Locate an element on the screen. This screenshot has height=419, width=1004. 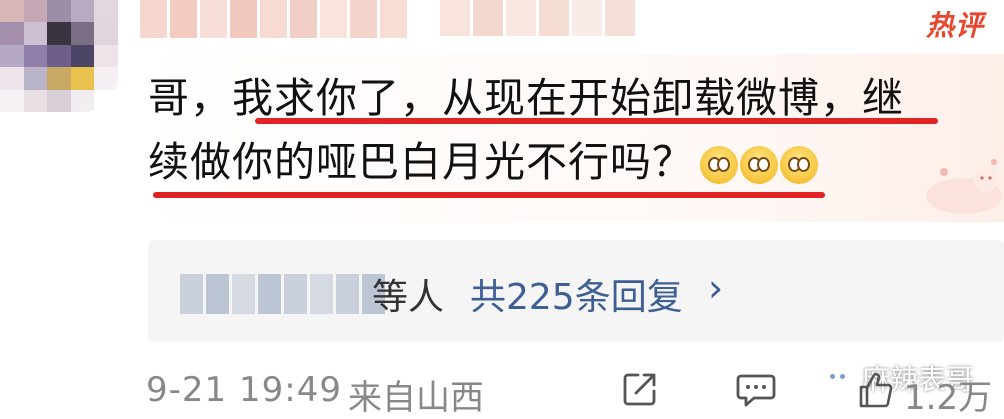
comment-line-2-text: 续做你的哑巴白月光不行吗？ is located at coordinates (421, 162).